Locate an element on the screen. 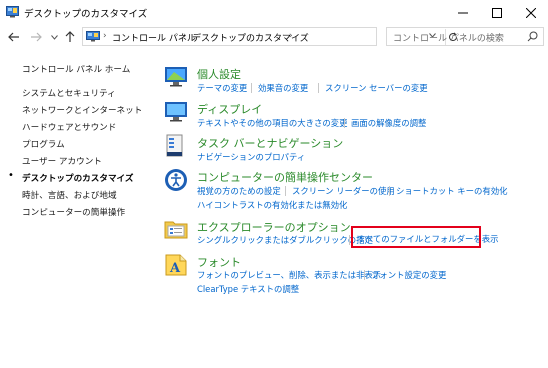 The height and width of the screenshot is (368, 548). link-high-contrast: ハイコントラストの有効化または無効化 is located at coordinates (272, 205).